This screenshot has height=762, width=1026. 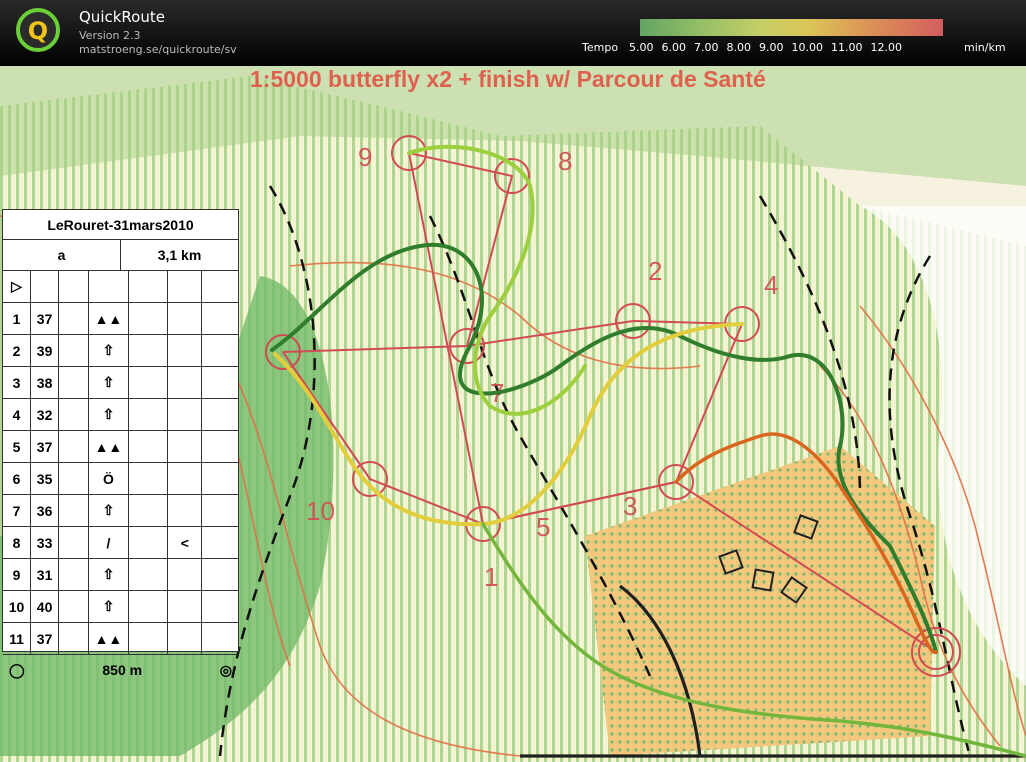 I want to click on svg-text: Q, so click(x=38, y=31).